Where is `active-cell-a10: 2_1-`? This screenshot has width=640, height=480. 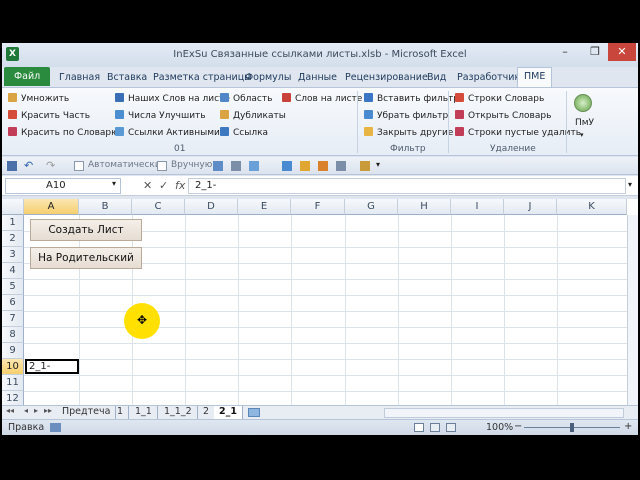
active-cell-a10: 2_1- is located at coordinates (52, 366).